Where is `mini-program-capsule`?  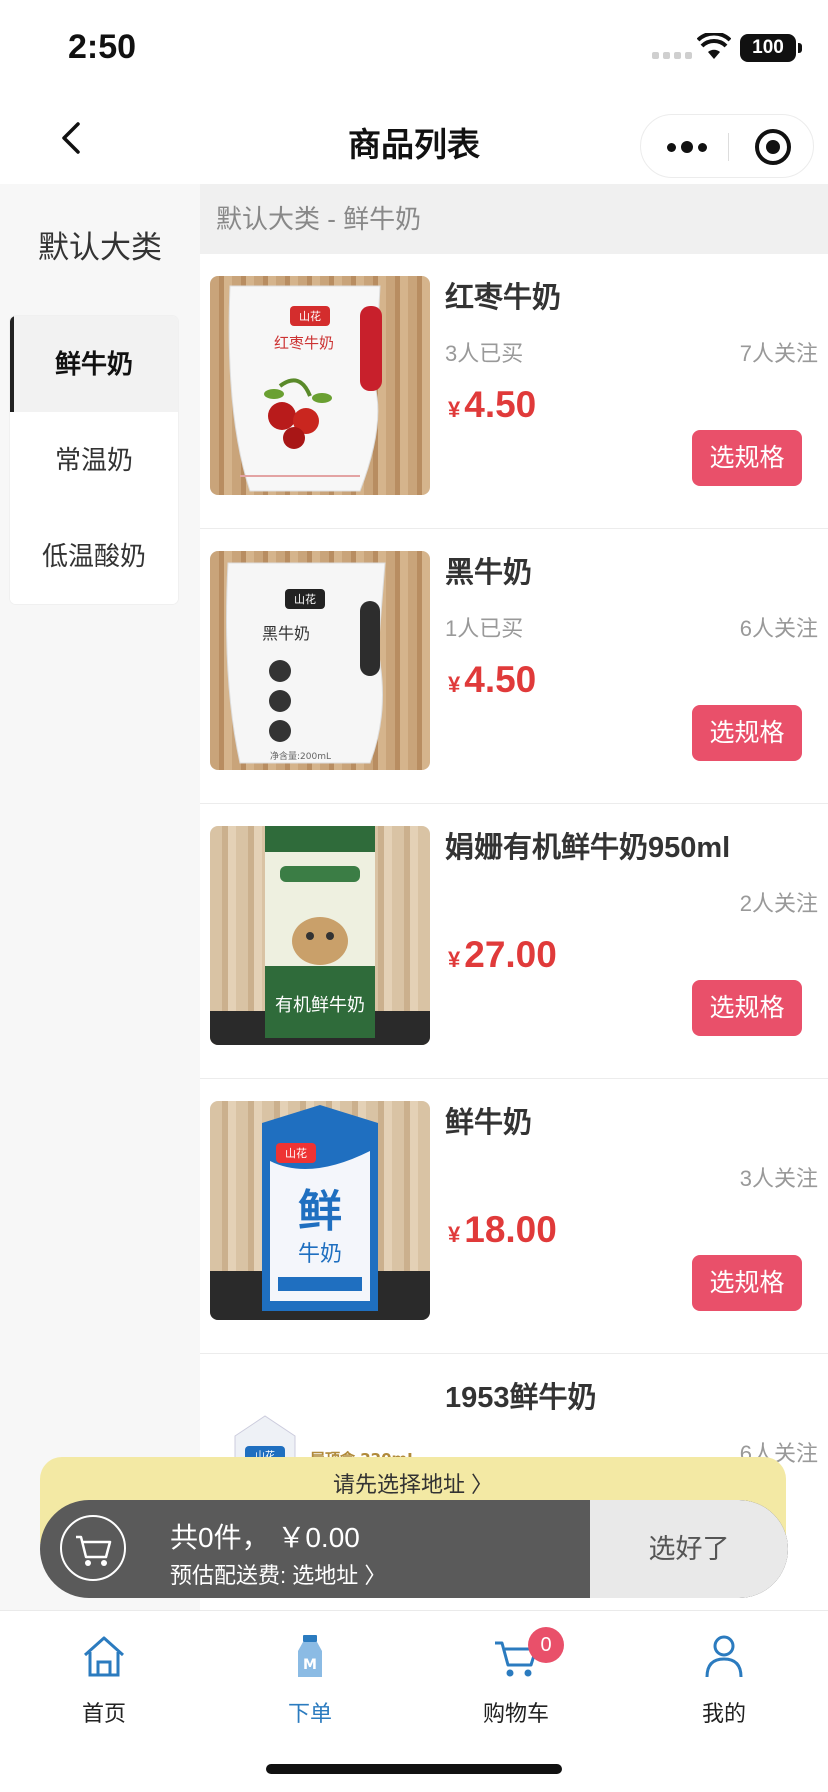
mini-program-capsule is located at coordinates (727, 146).